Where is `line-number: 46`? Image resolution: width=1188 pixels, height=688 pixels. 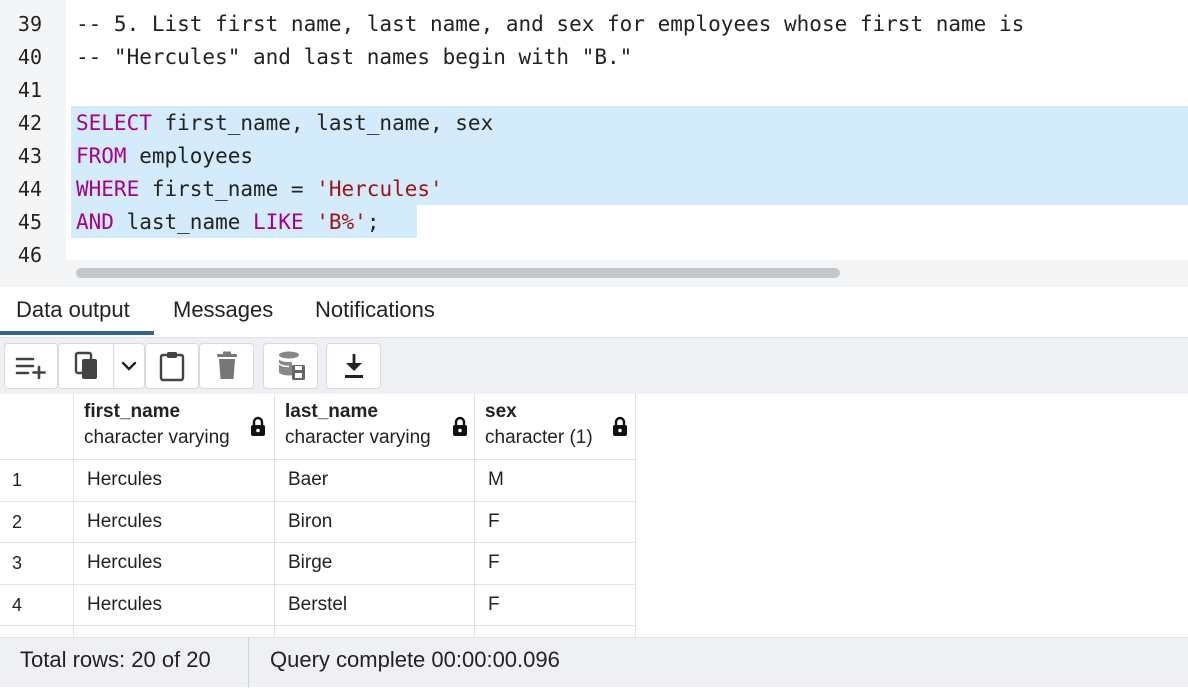 line-number: 46 is located at coordinates (29, 255).